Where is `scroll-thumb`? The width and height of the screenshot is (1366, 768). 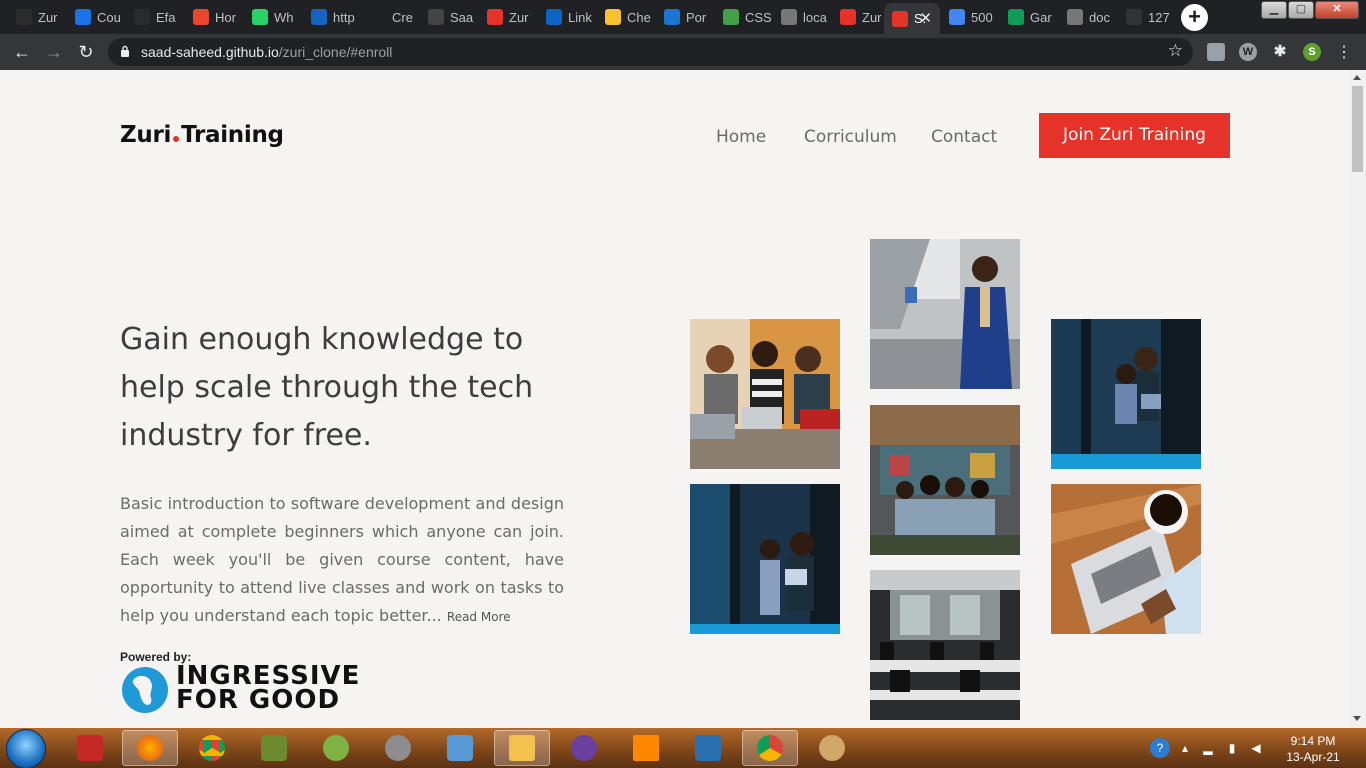
scroll-thumb is located at coordinates (1357, 129).